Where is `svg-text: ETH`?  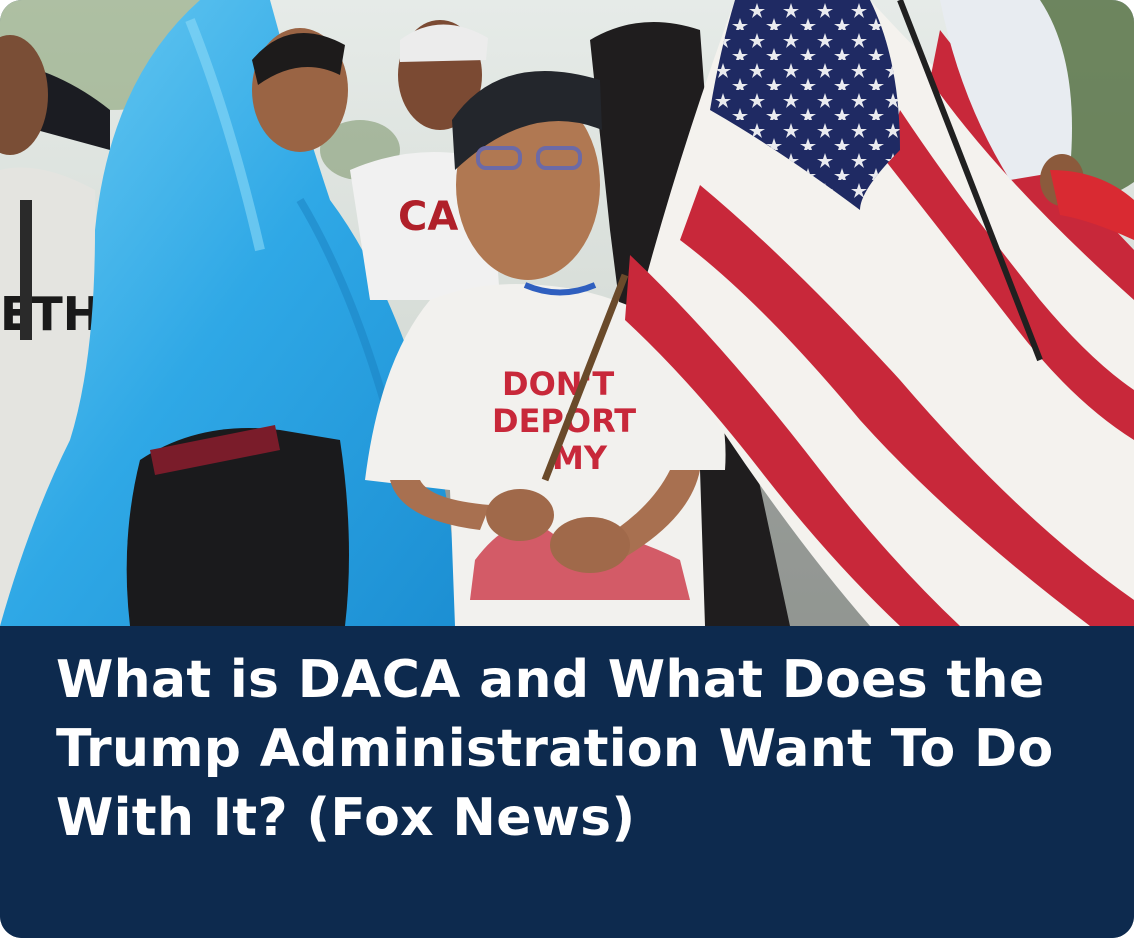
svg-text: ETH is located at coordinates (50, 314).